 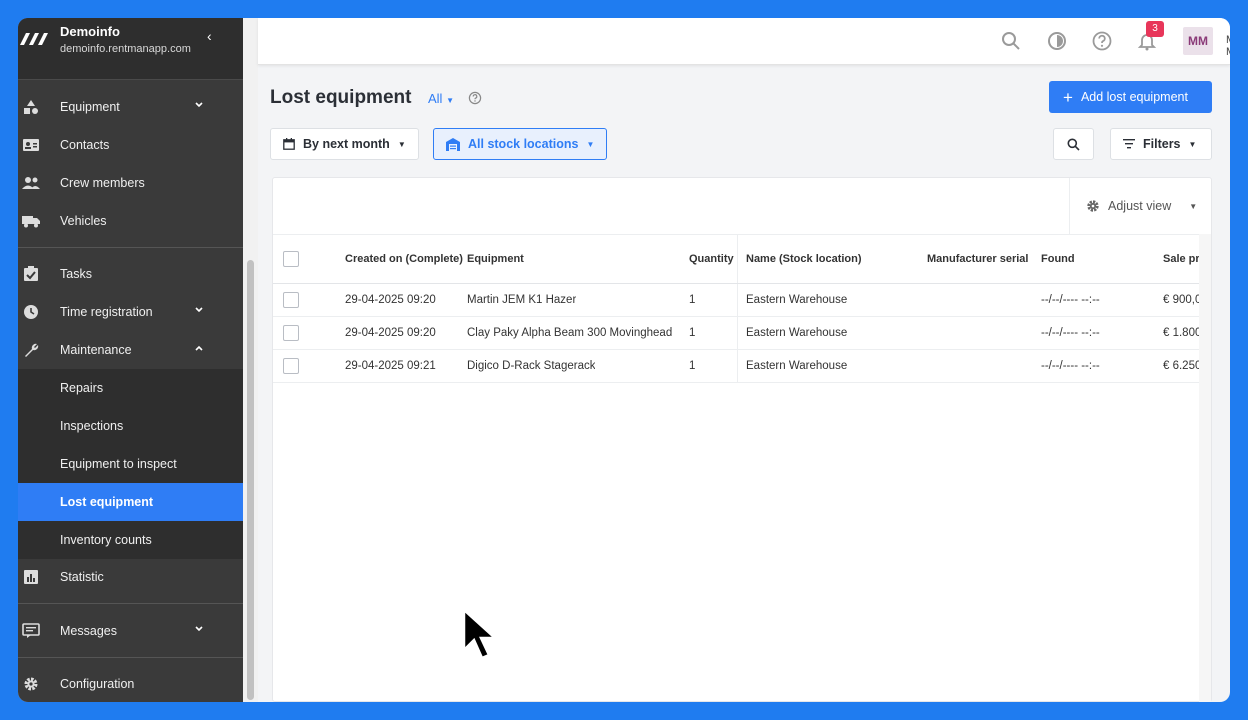 I want to click on sidebar-item-maintenance: Maintenance, so click(x=130, y=350).